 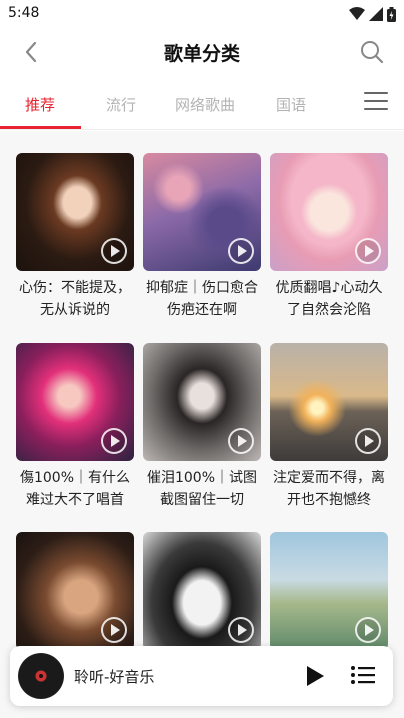 I want to click on vinyl-disc-icon, so click(x=41, y=676).